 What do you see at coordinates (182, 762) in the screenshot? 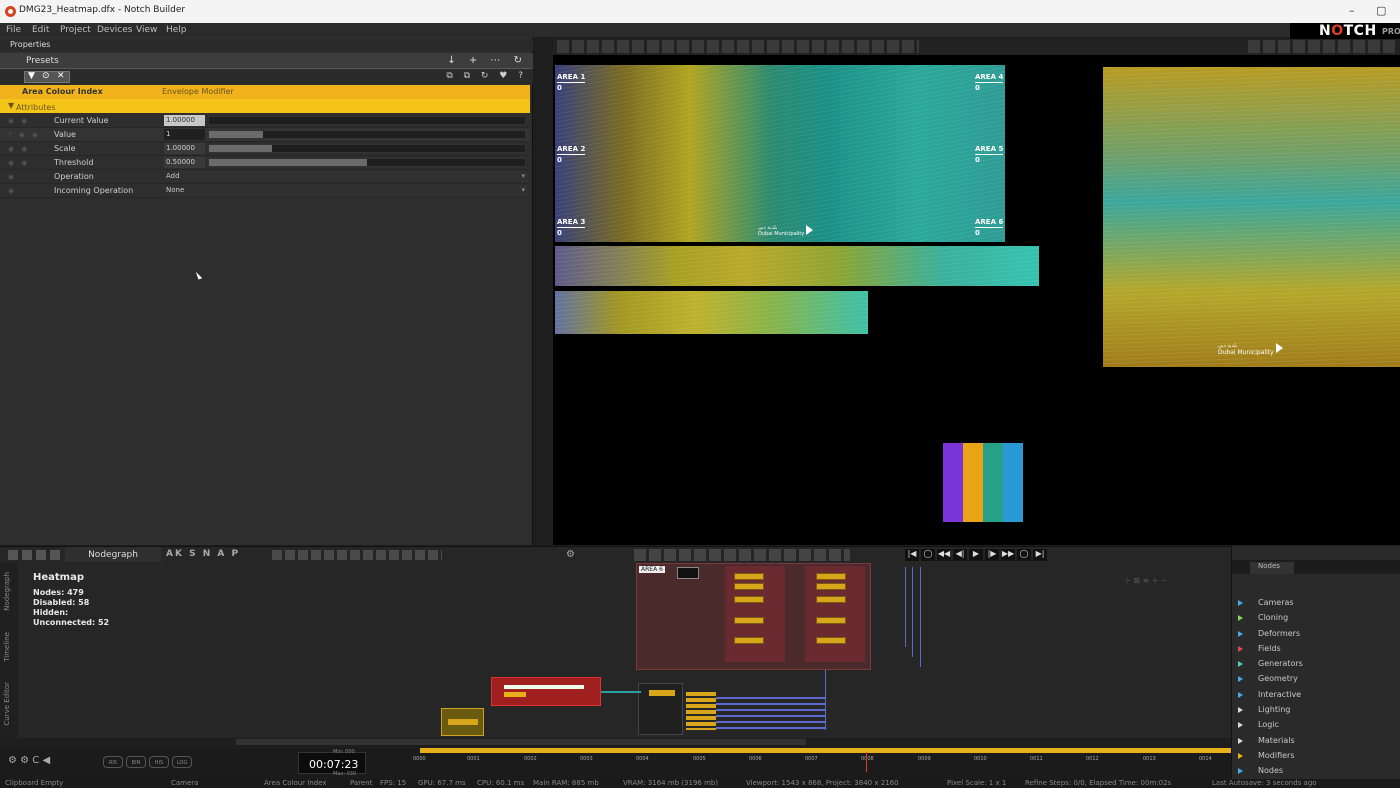
I see `log-button: LOG` at bounding box center [182, 762].